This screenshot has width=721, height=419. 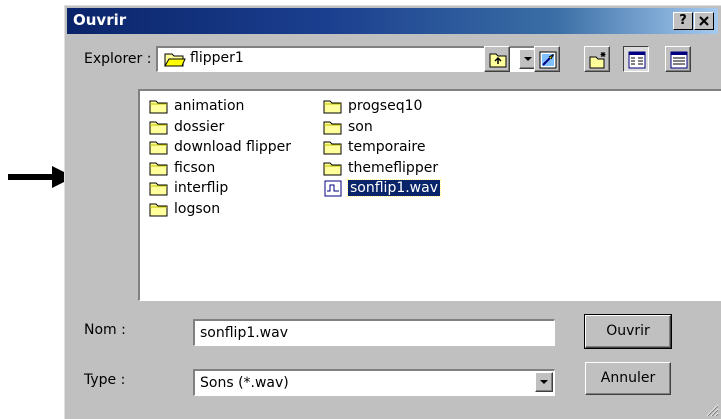 I want to click on filename-input: sonflip1.wav, so click(x=374, y=332).